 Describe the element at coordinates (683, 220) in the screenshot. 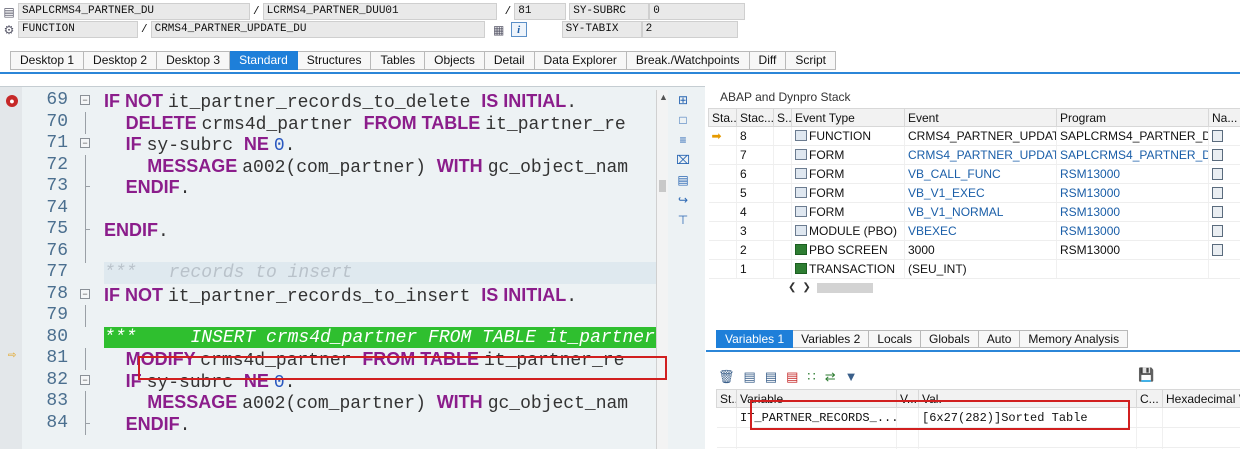

I see `debug-step-icon: ⊤` at that location.